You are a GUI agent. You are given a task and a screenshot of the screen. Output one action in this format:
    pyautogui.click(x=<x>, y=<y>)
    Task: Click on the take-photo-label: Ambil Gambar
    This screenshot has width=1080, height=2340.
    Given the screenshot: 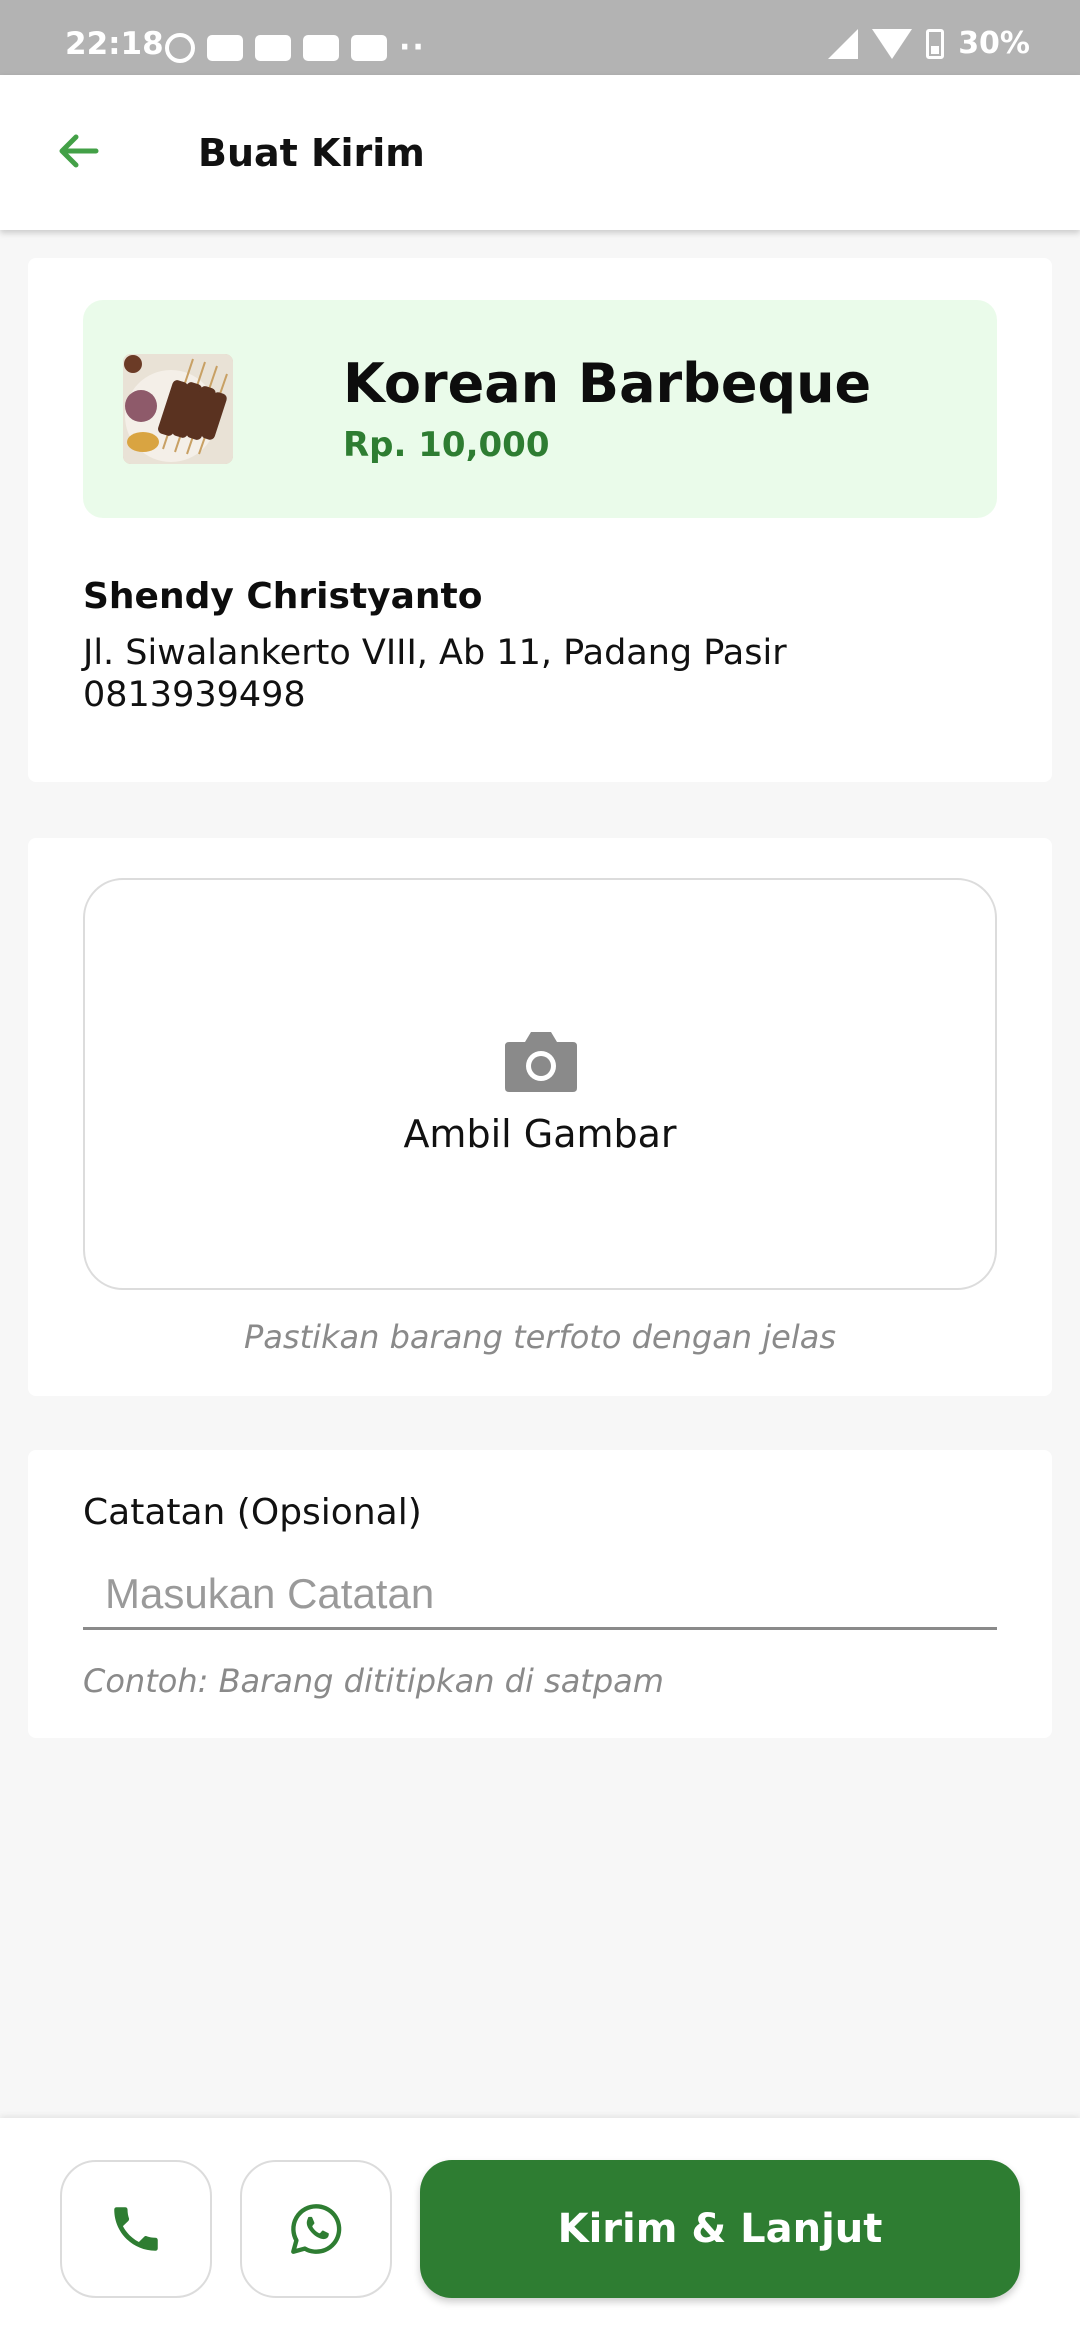 What is the action you would take?
    pyautogui.click(x=540, y=1134)
    